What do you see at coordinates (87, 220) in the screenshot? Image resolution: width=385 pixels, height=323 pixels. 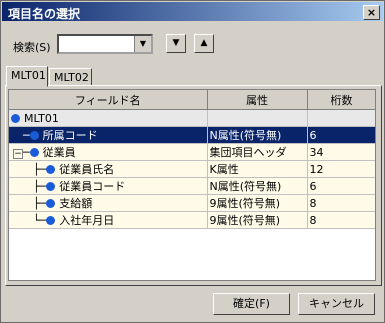 I see `field-name: 入社年月日` at bounding box center [87, 220].